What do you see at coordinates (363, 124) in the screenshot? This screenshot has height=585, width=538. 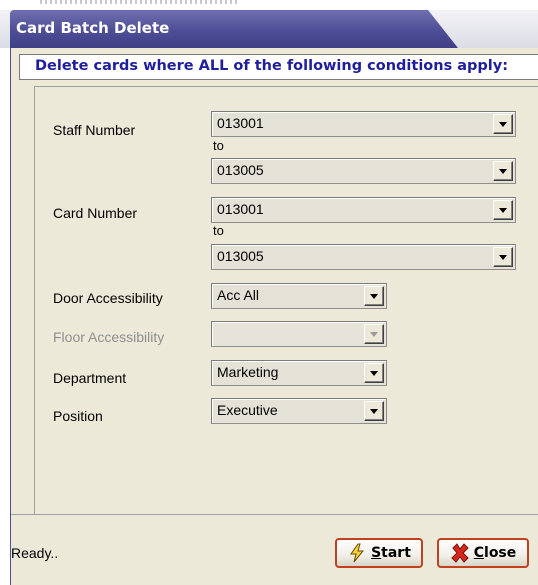 I see `staff-number-from-dropdown: 013001` at bounding box center [363, 124].